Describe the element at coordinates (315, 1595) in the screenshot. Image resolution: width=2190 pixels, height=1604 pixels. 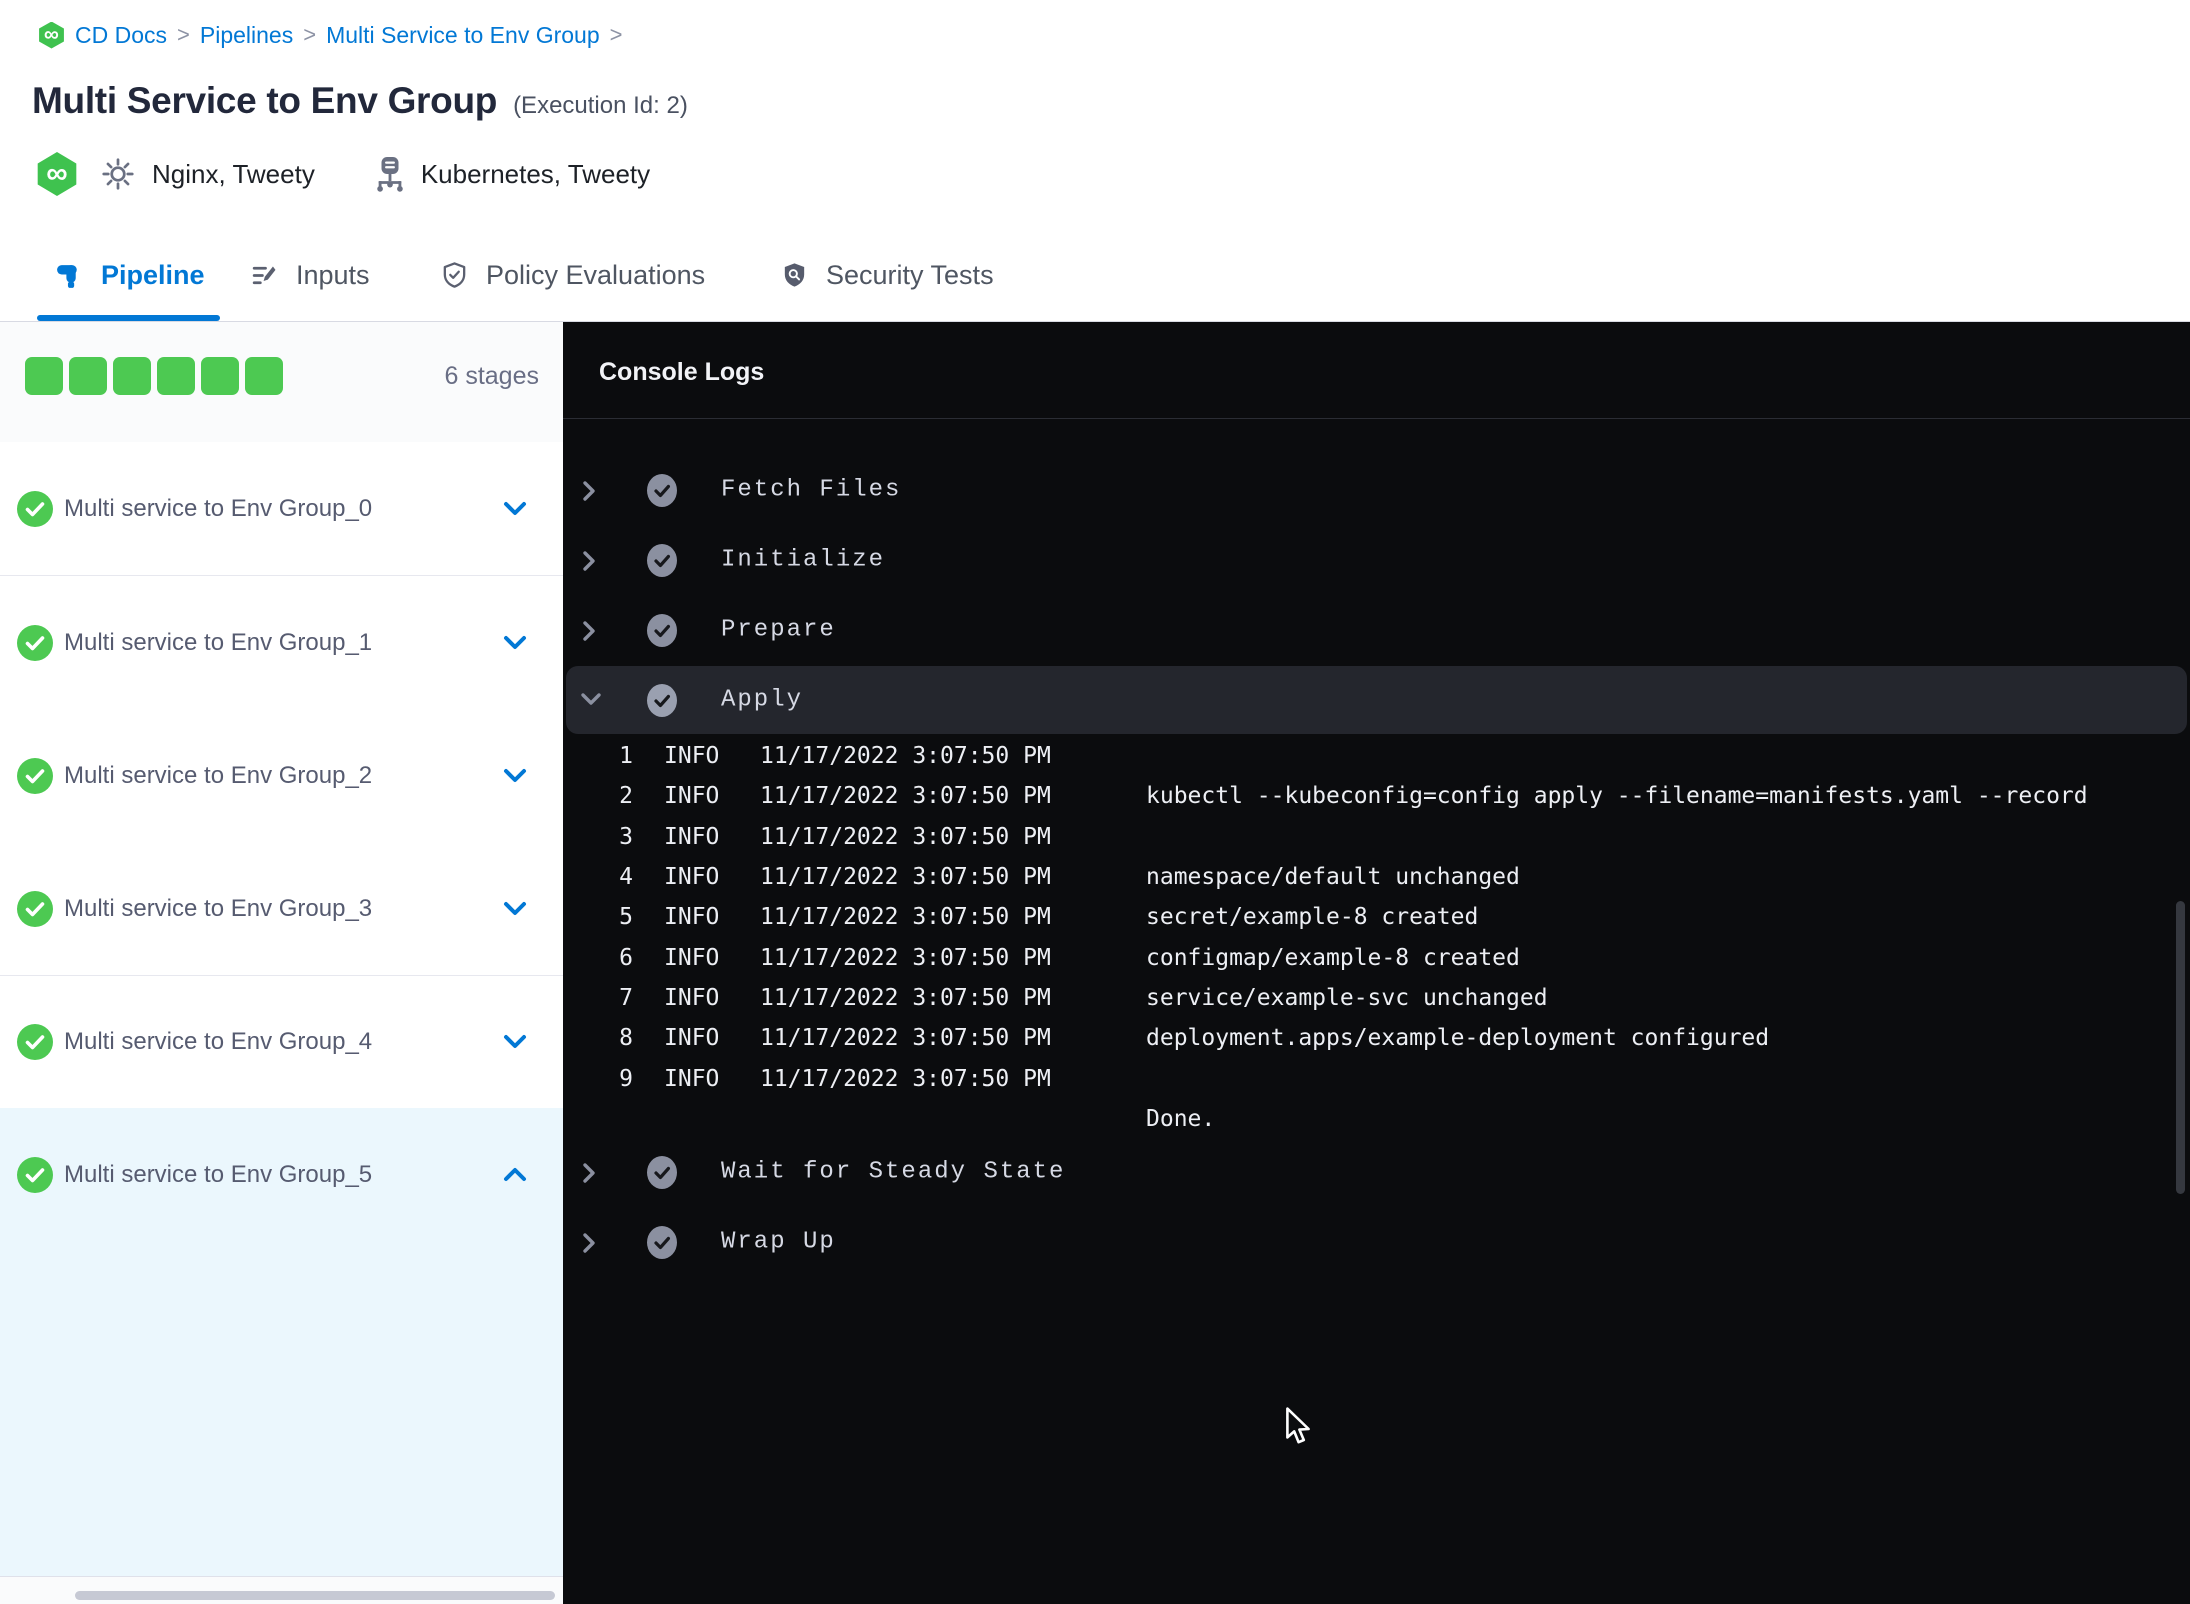
I see `horizontal-scrollbar-thumb` at that location.